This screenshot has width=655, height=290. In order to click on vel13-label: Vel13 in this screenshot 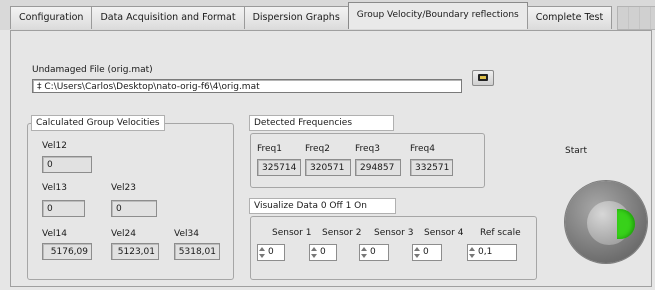, I will do `click(54, 188)`.